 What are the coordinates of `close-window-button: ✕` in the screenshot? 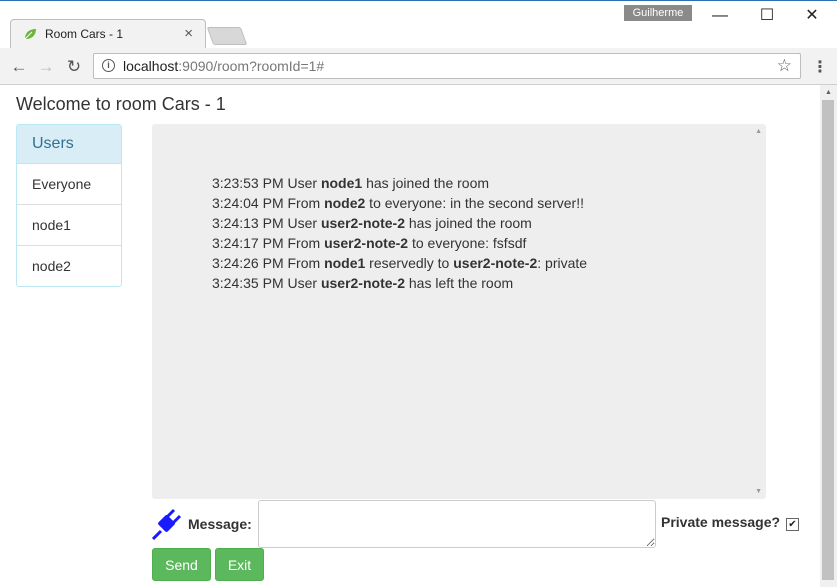 It's located at (812, 16).